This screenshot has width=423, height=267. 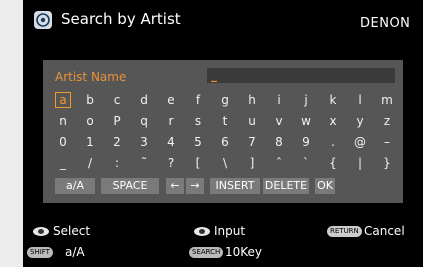 What do you see at coordinates (384, 231) in the screenshot?
I see `cancel-hint-label: Cancel` at bounding box center [384, 231].